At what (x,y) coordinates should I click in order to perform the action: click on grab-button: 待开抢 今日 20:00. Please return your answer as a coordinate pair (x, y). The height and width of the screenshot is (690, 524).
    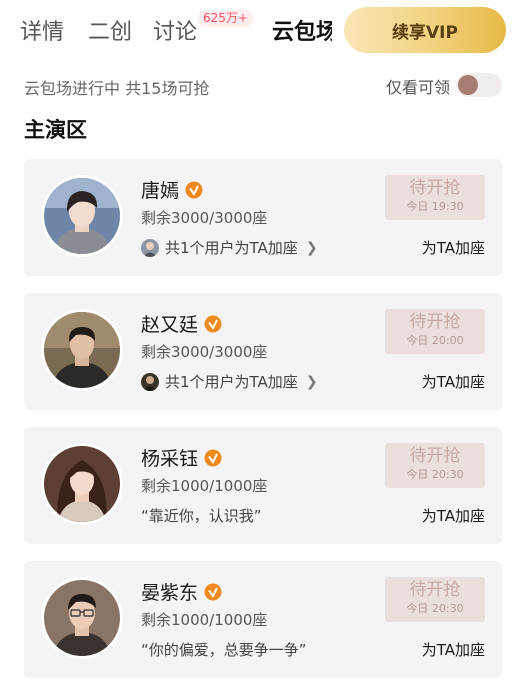
    Looking at the image, I should click on (435, 331).